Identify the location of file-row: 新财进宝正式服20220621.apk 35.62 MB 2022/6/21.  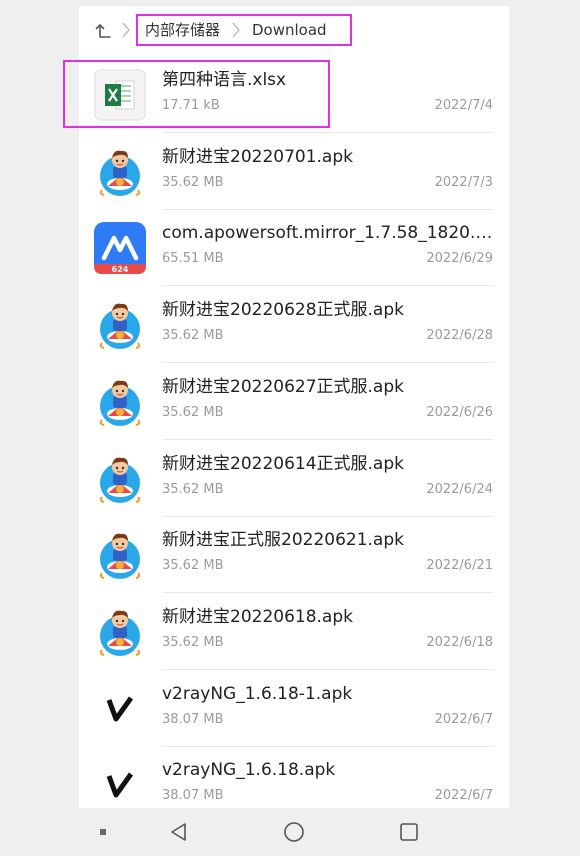
(294, 555).